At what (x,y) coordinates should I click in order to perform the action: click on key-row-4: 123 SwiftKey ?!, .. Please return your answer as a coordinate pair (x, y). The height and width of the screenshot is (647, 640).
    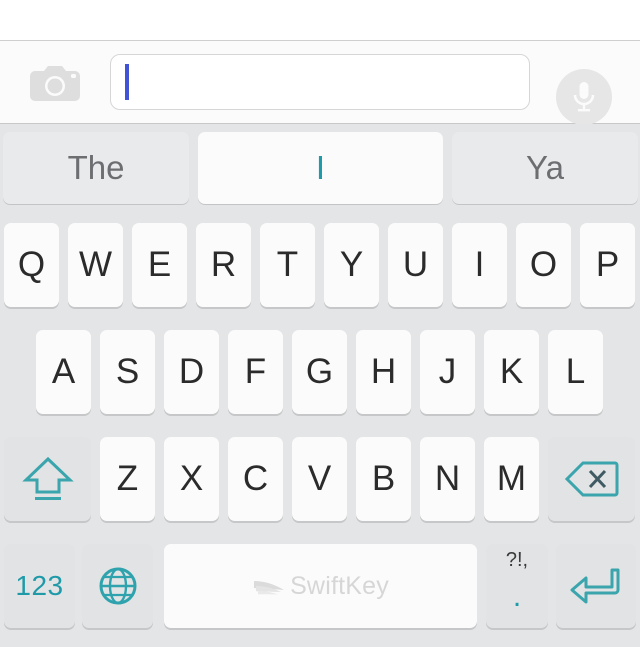
    Looking at the image, I should click on (320, 592).